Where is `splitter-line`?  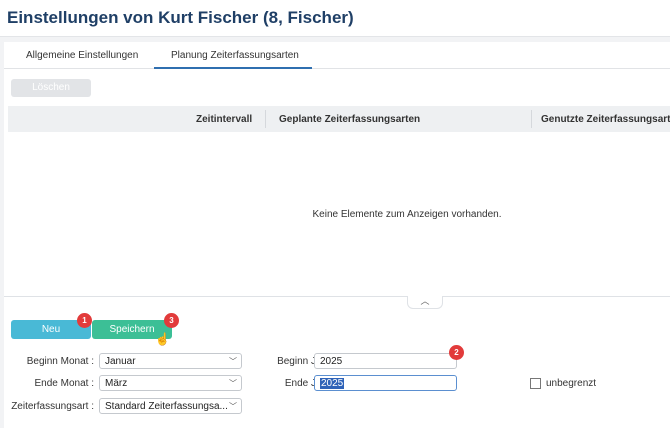
splitter-line is located at coordinates (337, 296).